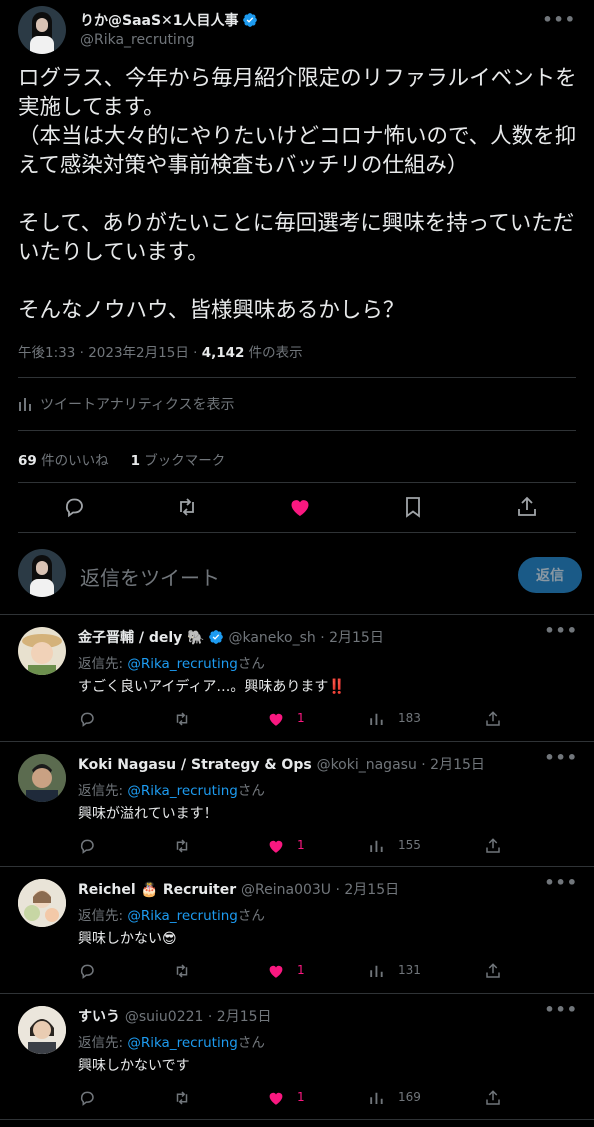 Image resolution: width=594 pixels, height=1127 pixels. I want to click on author-avatar, so click(42, 30).